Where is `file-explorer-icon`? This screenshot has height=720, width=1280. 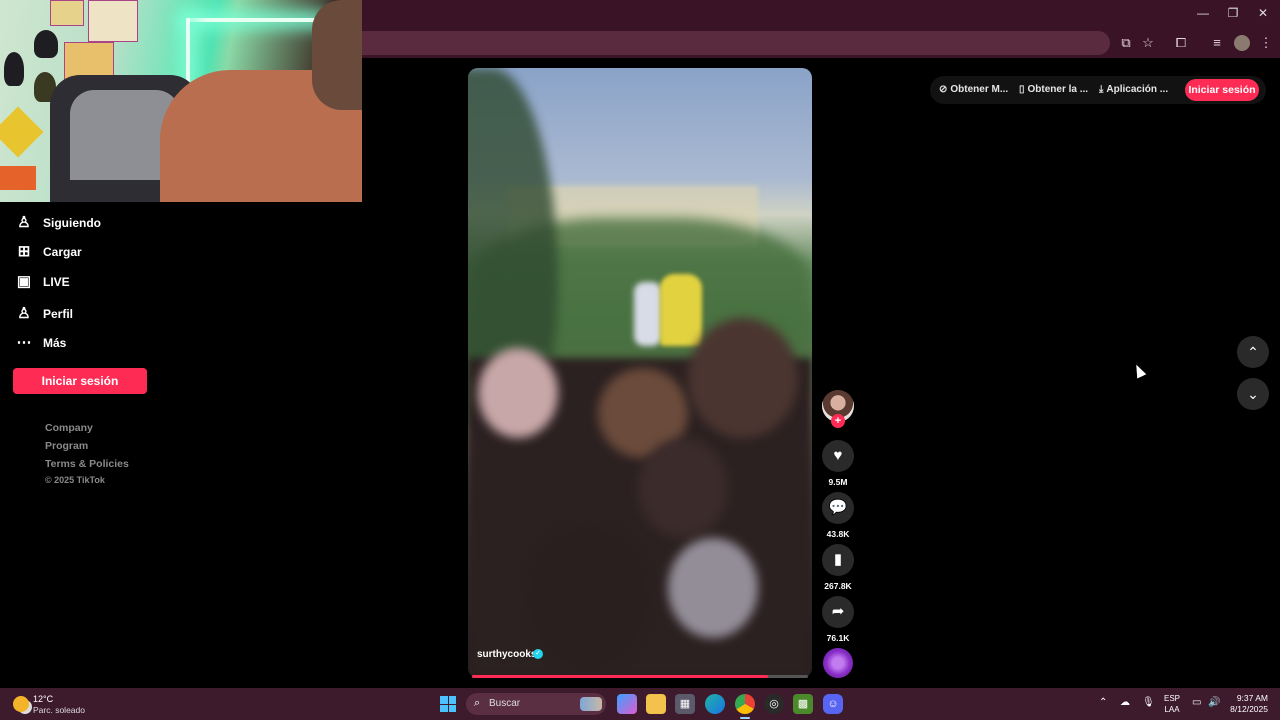 file-explorer-icon is located at coordinates (656, 704).